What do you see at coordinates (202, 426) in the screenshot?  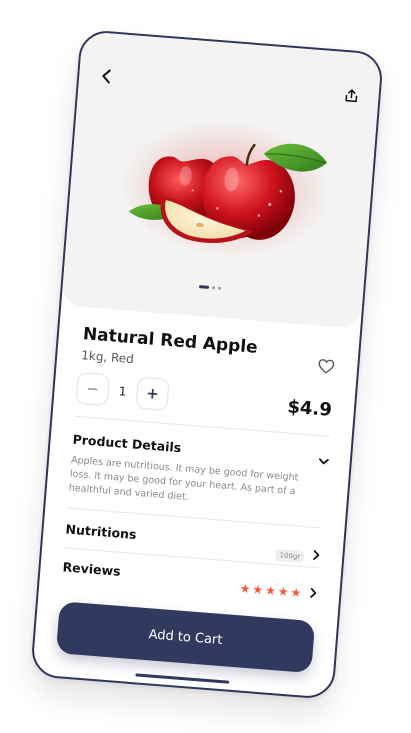 I see `divider` at bounding box center [202, 426].